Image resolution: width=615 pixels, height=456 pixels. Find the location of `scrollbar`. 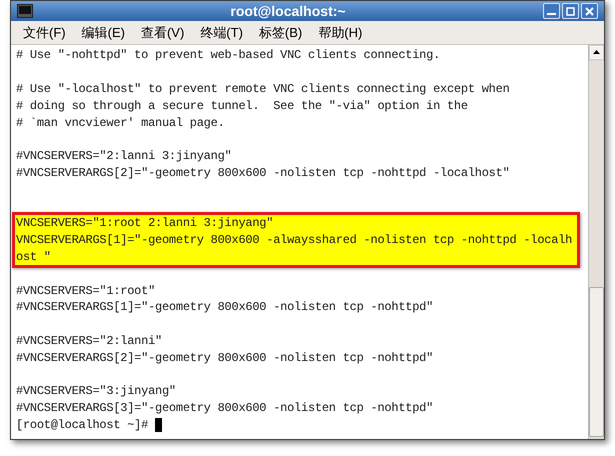

scrollbar is located at coordinates (596, 242).